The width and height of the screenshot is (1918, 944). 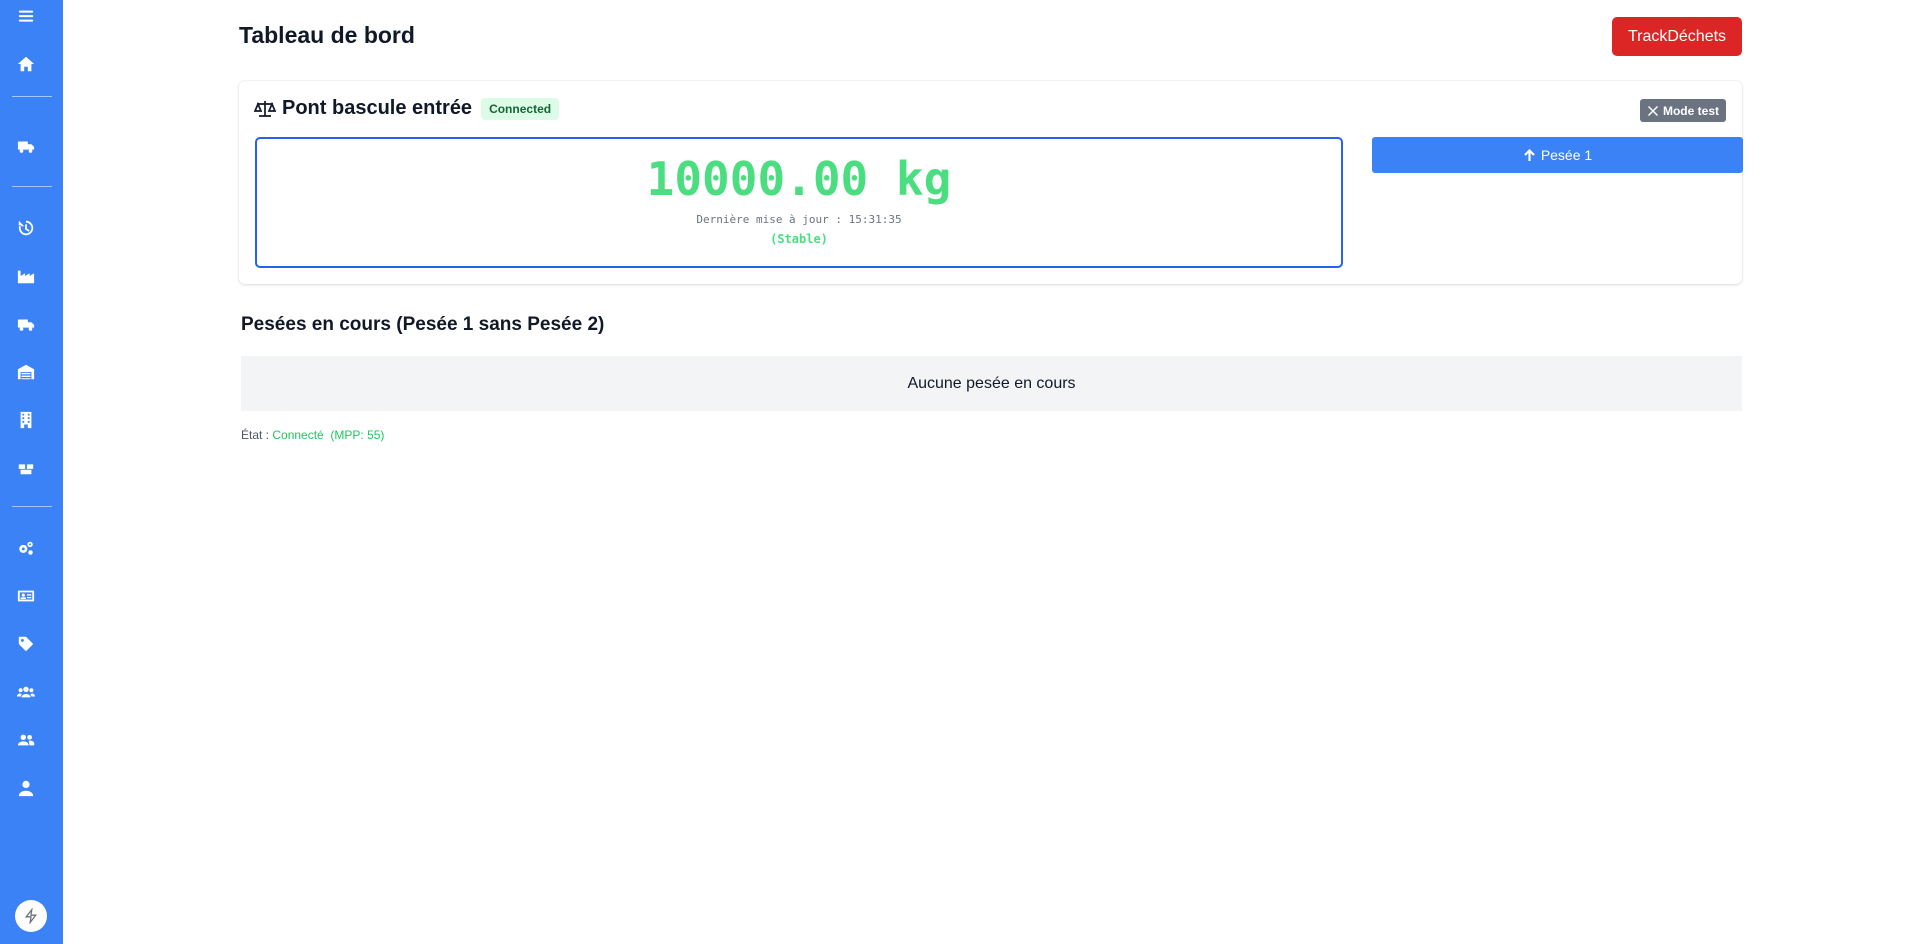 I want to click on connection-badge: Connected, so click(x=520, y=108).